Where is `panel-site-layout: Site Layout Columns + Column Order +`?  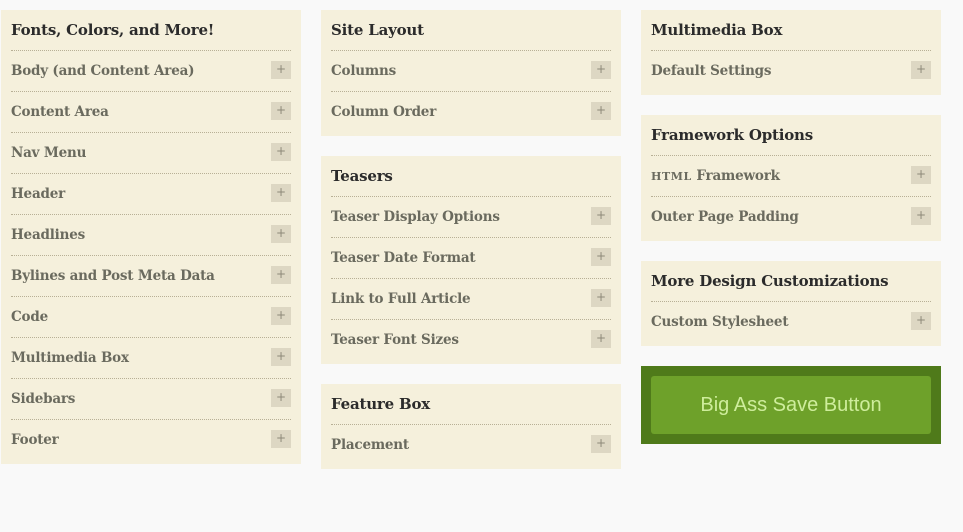
panel-site-layout: Site Layout Columns + Column Order + is located at coordinates (471, 73).